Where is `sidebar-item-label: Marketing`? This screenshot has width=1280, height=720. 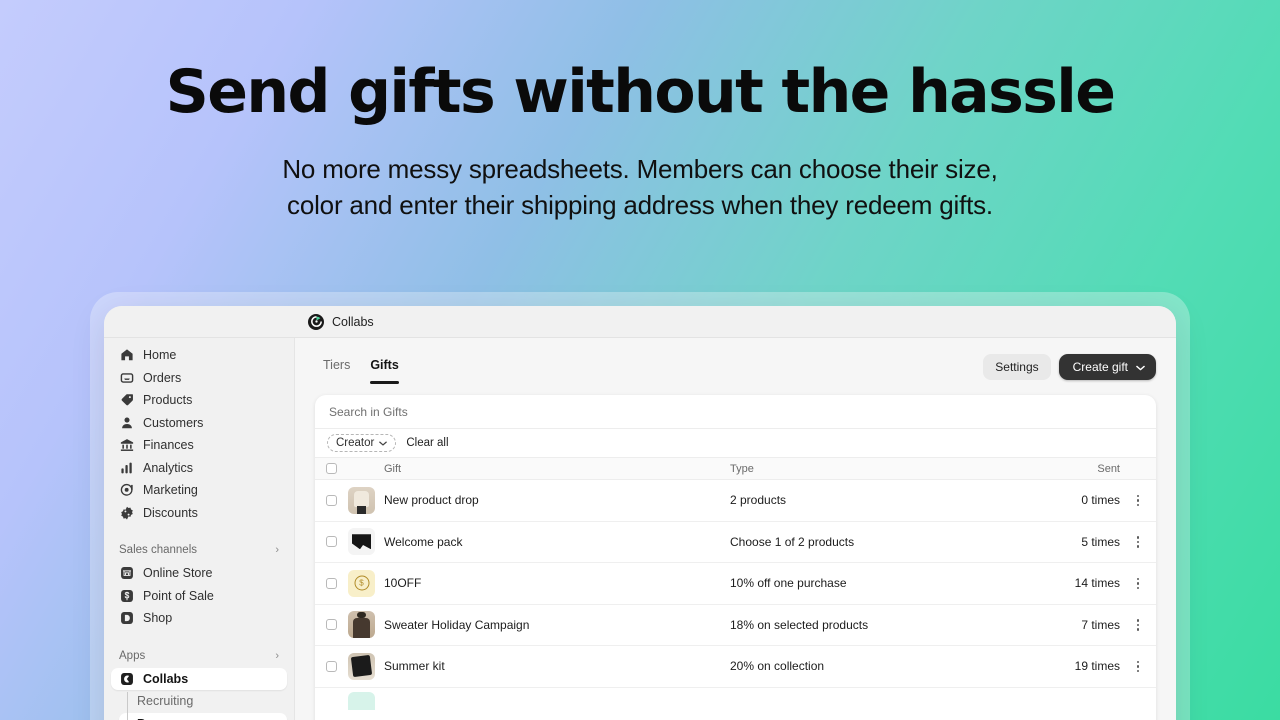 sidebar-item-label: Marketing is located at coordinates (170, 490).